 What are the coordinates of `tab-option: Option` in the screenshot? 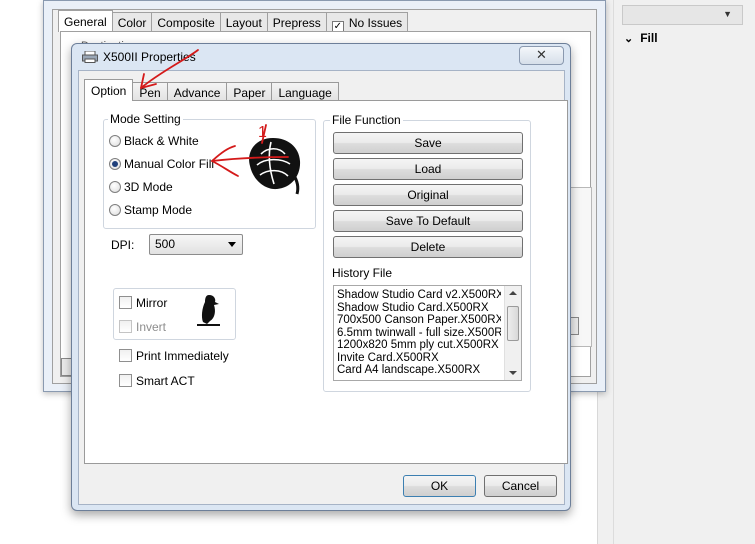 It's located at (109, 90).